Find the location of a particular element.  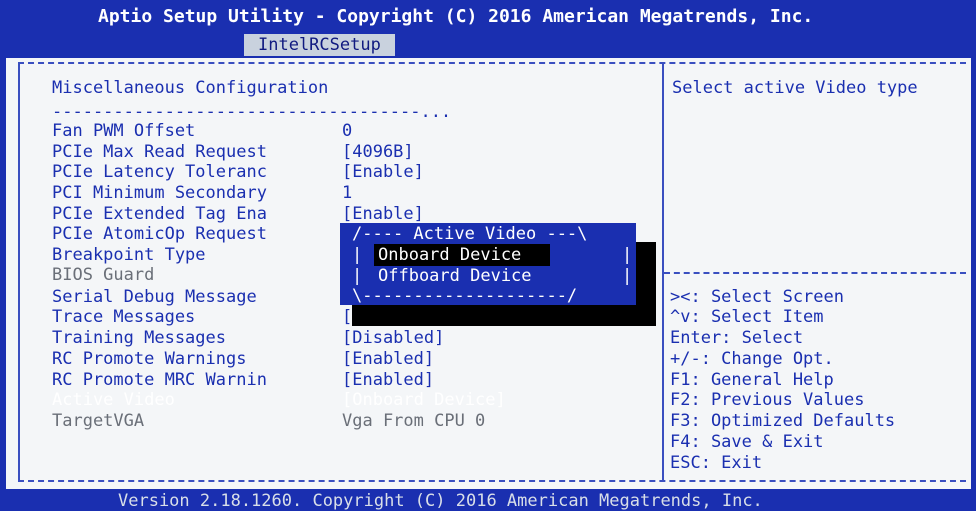

setting-label-pcie-max-read-request: PCIe Max Read Request is located at coordinates (159, 152).